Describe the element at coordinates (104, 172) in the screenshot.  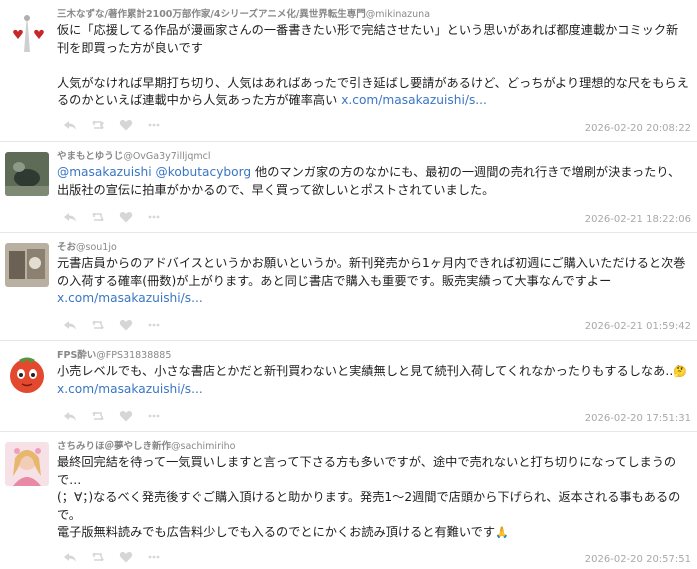
I see `mention-link: @masakazuishi` at that location.